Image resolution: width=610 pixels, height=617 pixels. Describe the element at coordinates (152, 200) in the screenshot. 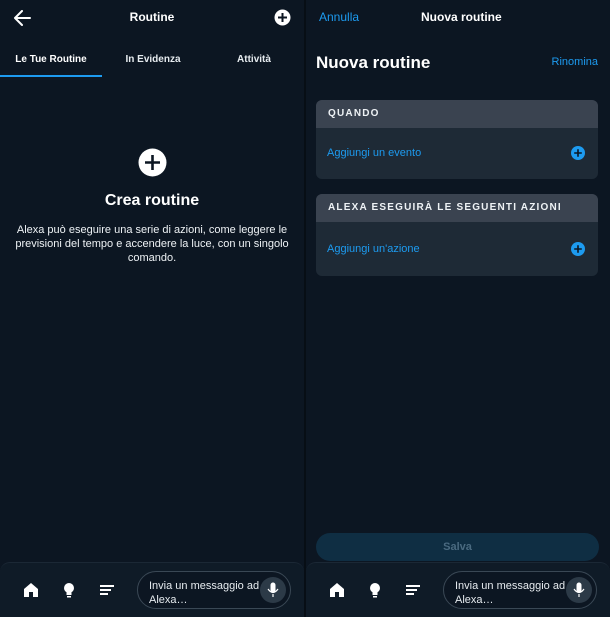

I see `empty-state-title: Crea routine` at that location.